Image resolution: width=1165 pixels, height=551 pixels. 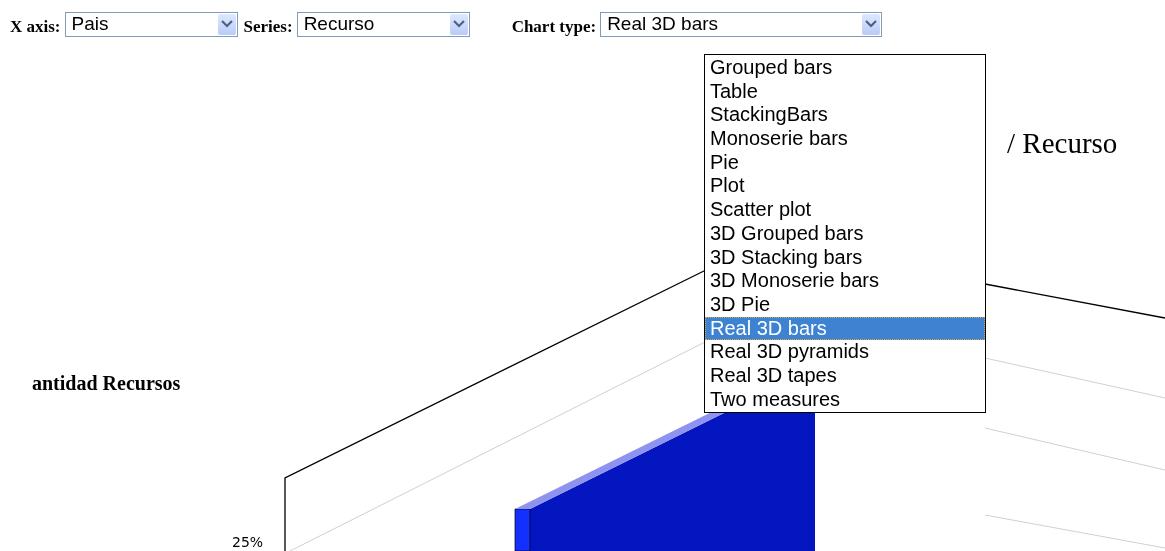 What do you see at coordinates (151, 24) in the screenshot?
I see `dropdown: Pais` at bounding box center [151, 24].